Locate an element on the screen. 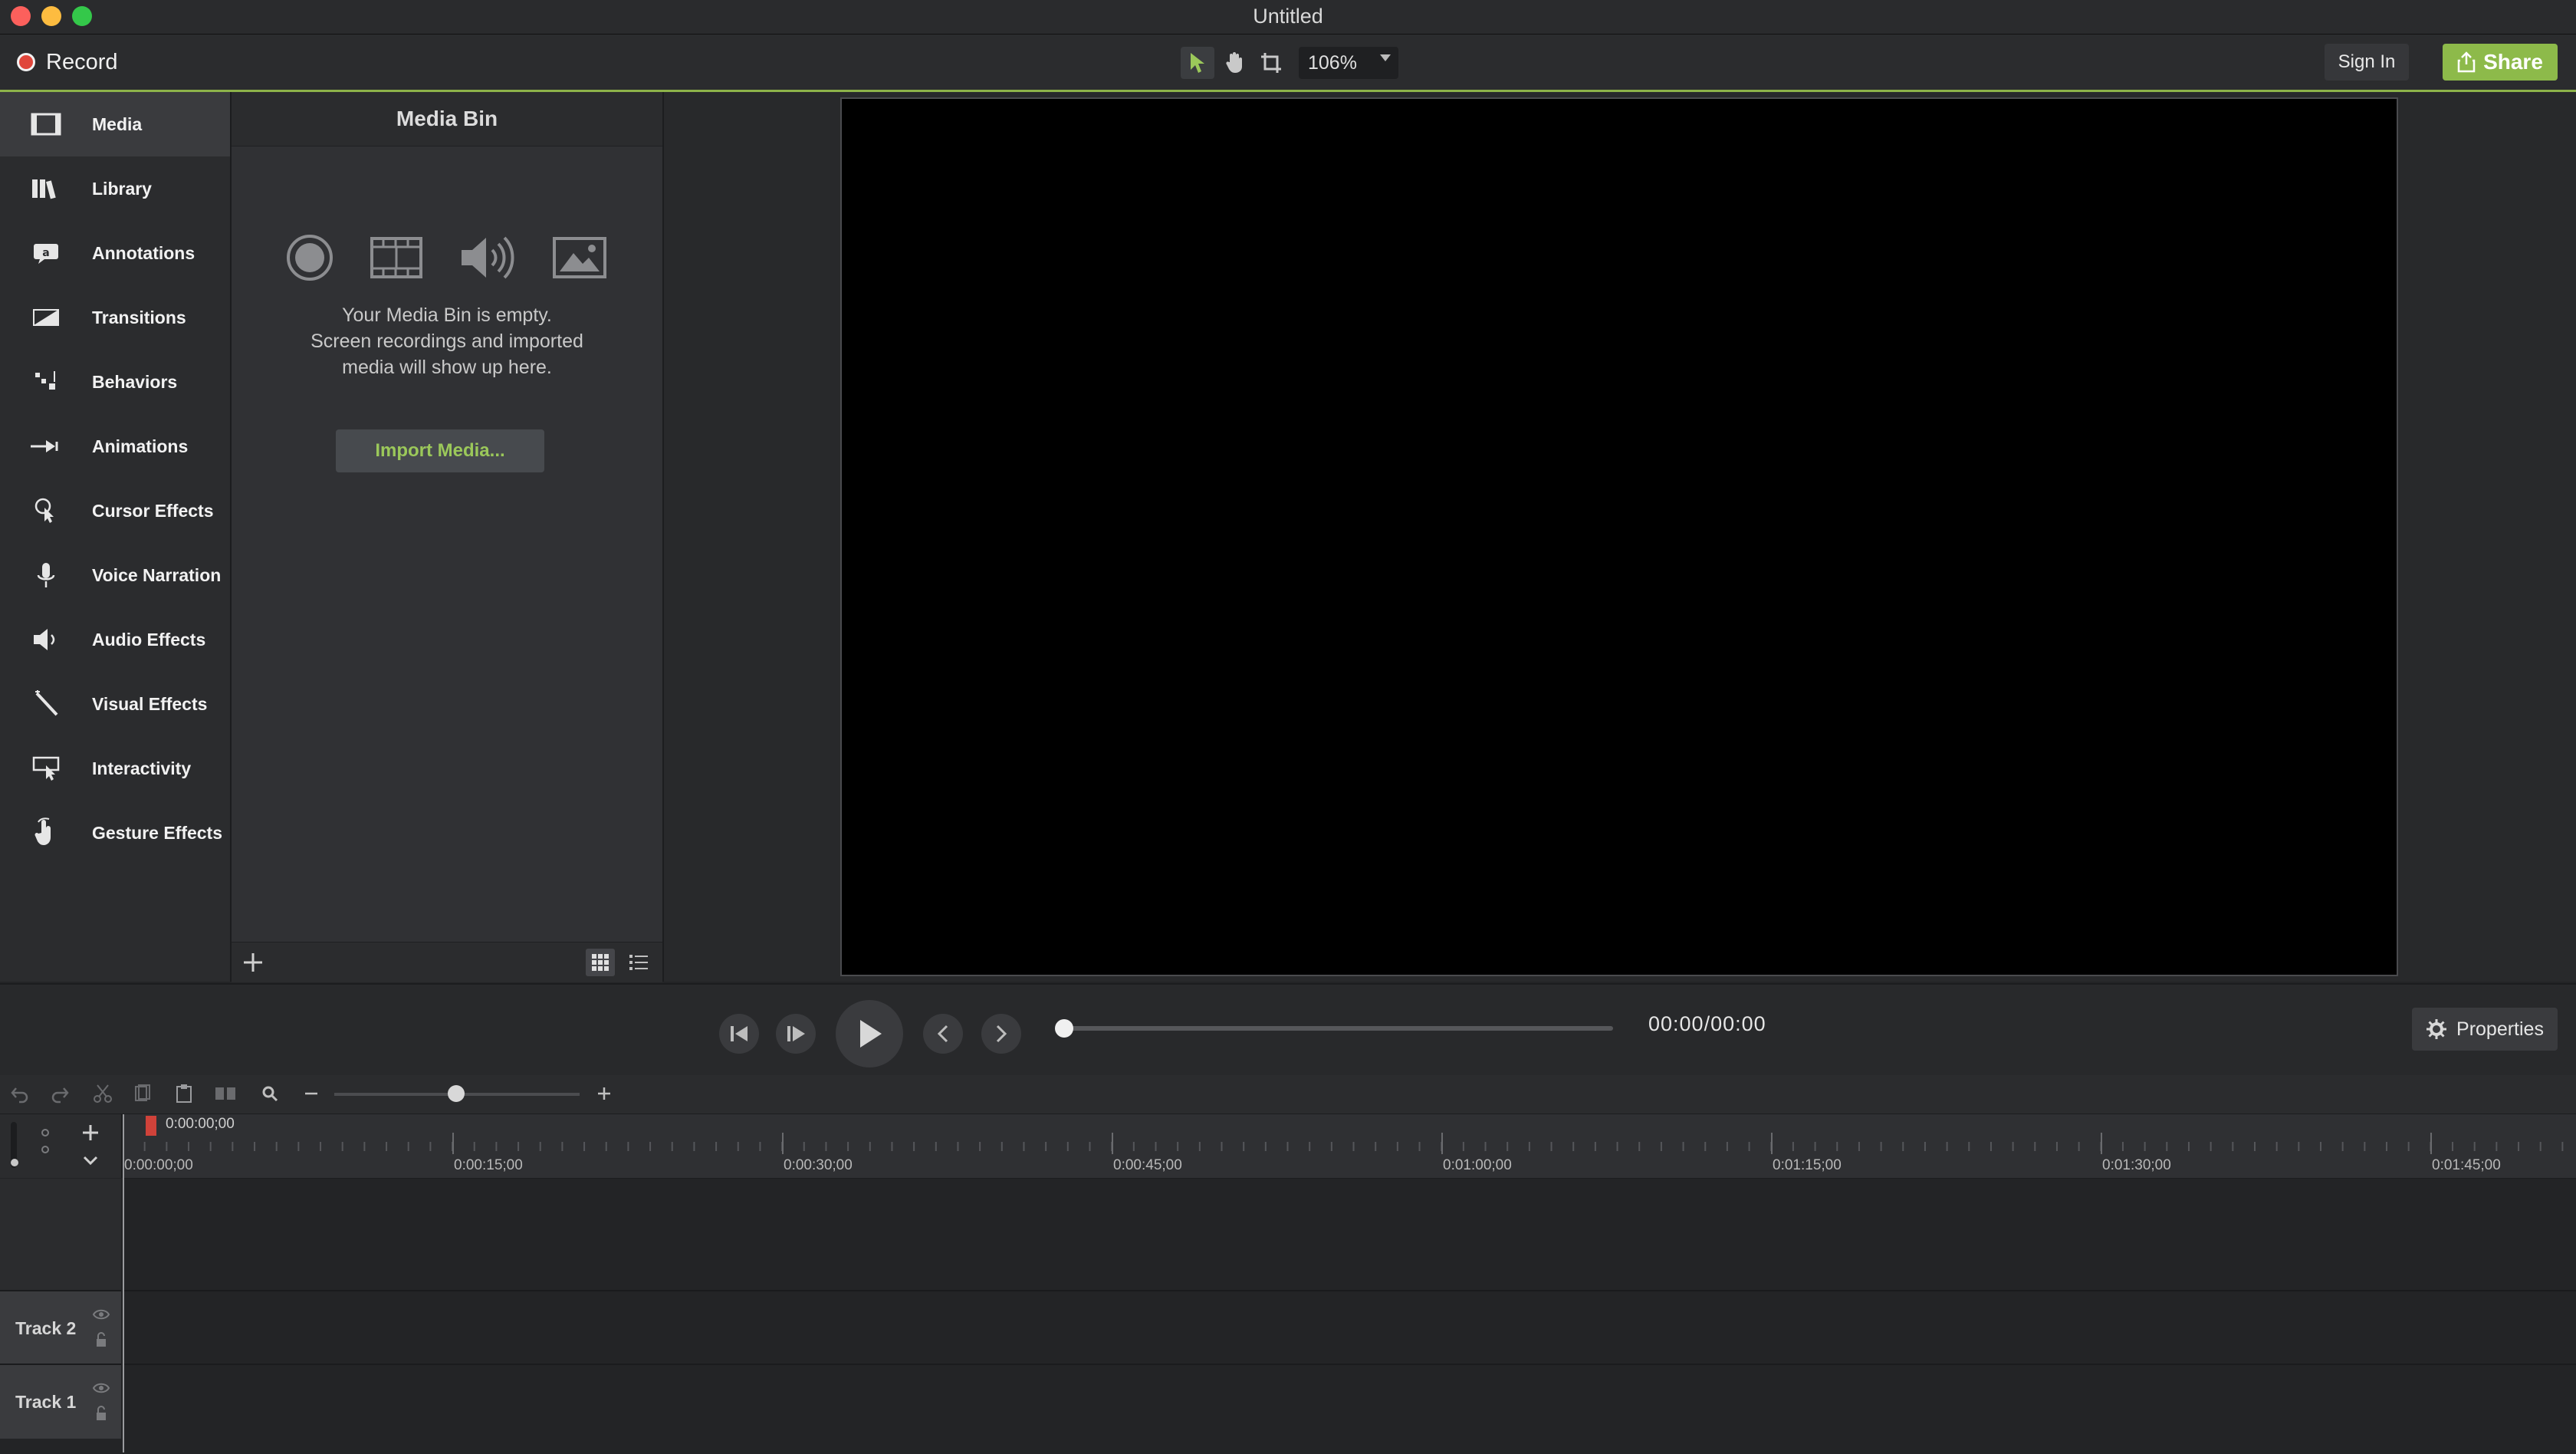 Image resolution: width=2576 pixels, height=1454 pixels. crop-icon is located at coordinates (1271, 63).